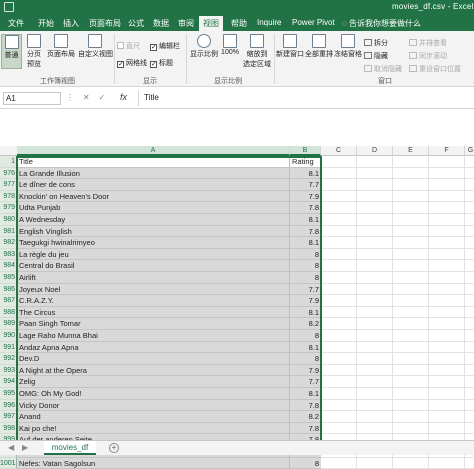  I want to click on cell-title: Central do Brasil, so click(153, 266).